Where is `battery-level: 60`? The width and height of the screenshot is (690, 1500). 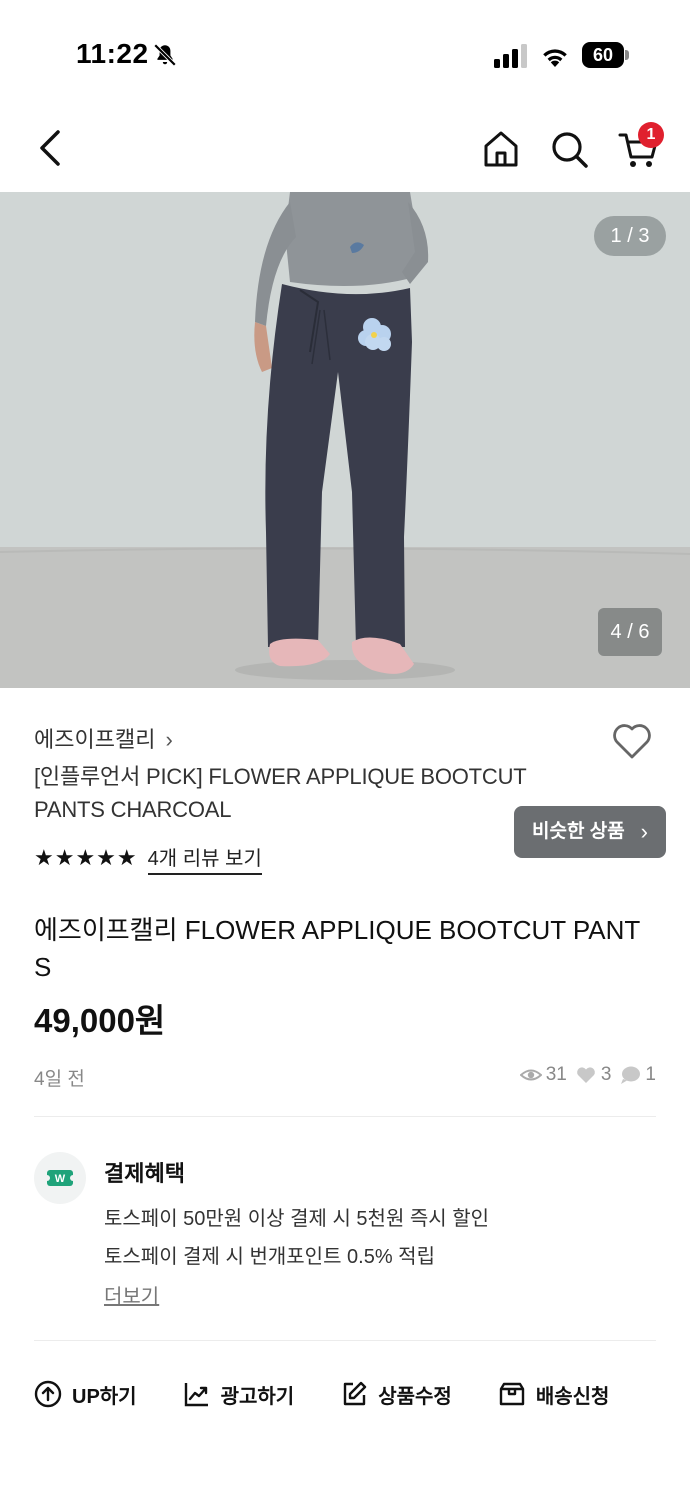 battery-level: 60 is located at coordinates (603, 55).